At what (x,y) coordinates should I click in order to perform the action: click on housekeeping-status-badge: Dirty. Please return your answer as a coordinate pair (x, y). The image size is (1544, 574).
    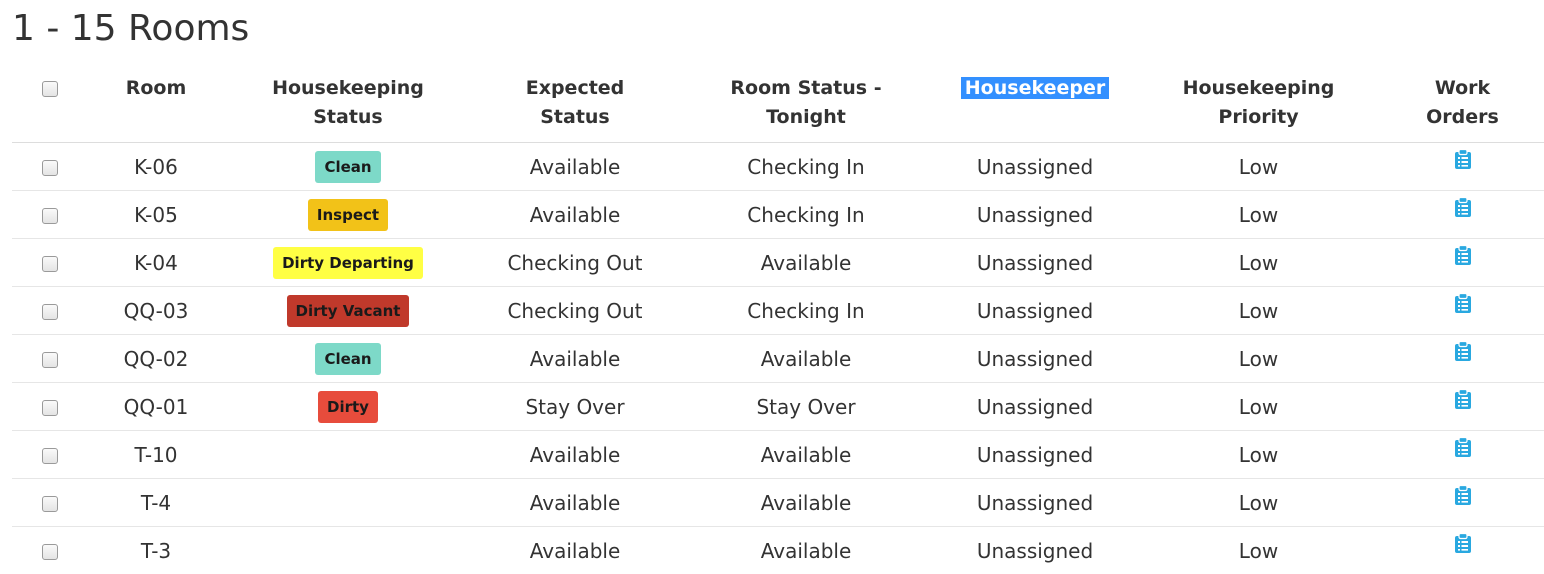
    Looking at the image, I should click on (348, 407).